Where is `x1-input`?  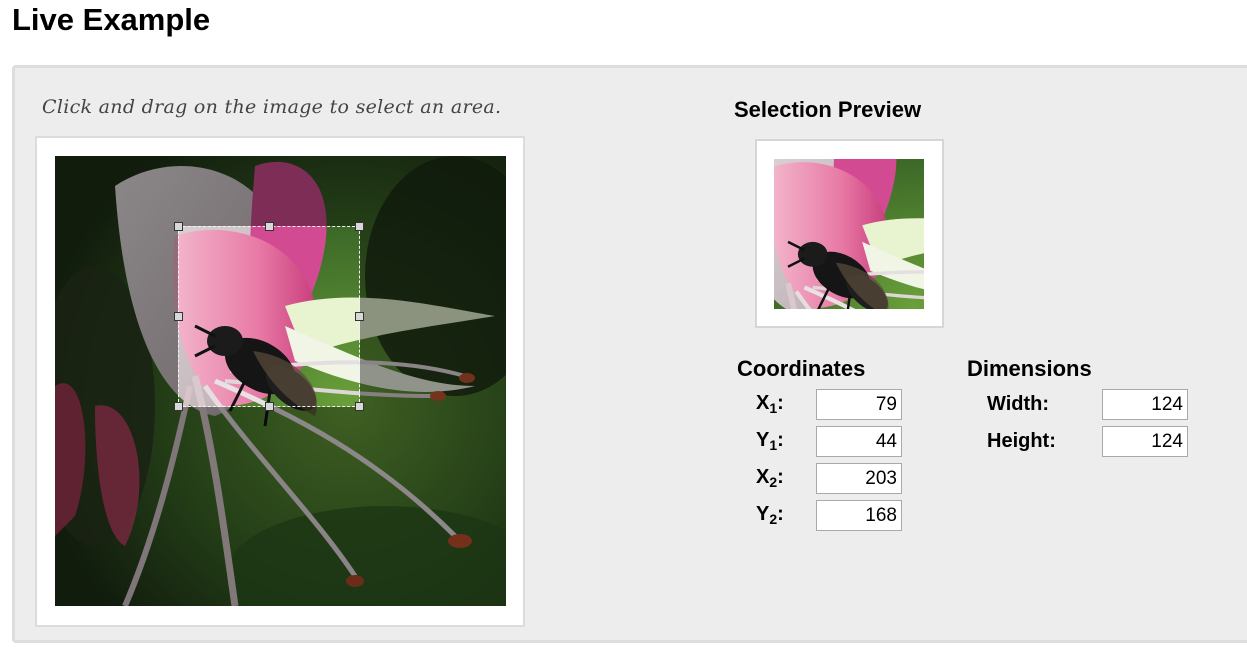
x1-input is located at coordinates (859, 404).